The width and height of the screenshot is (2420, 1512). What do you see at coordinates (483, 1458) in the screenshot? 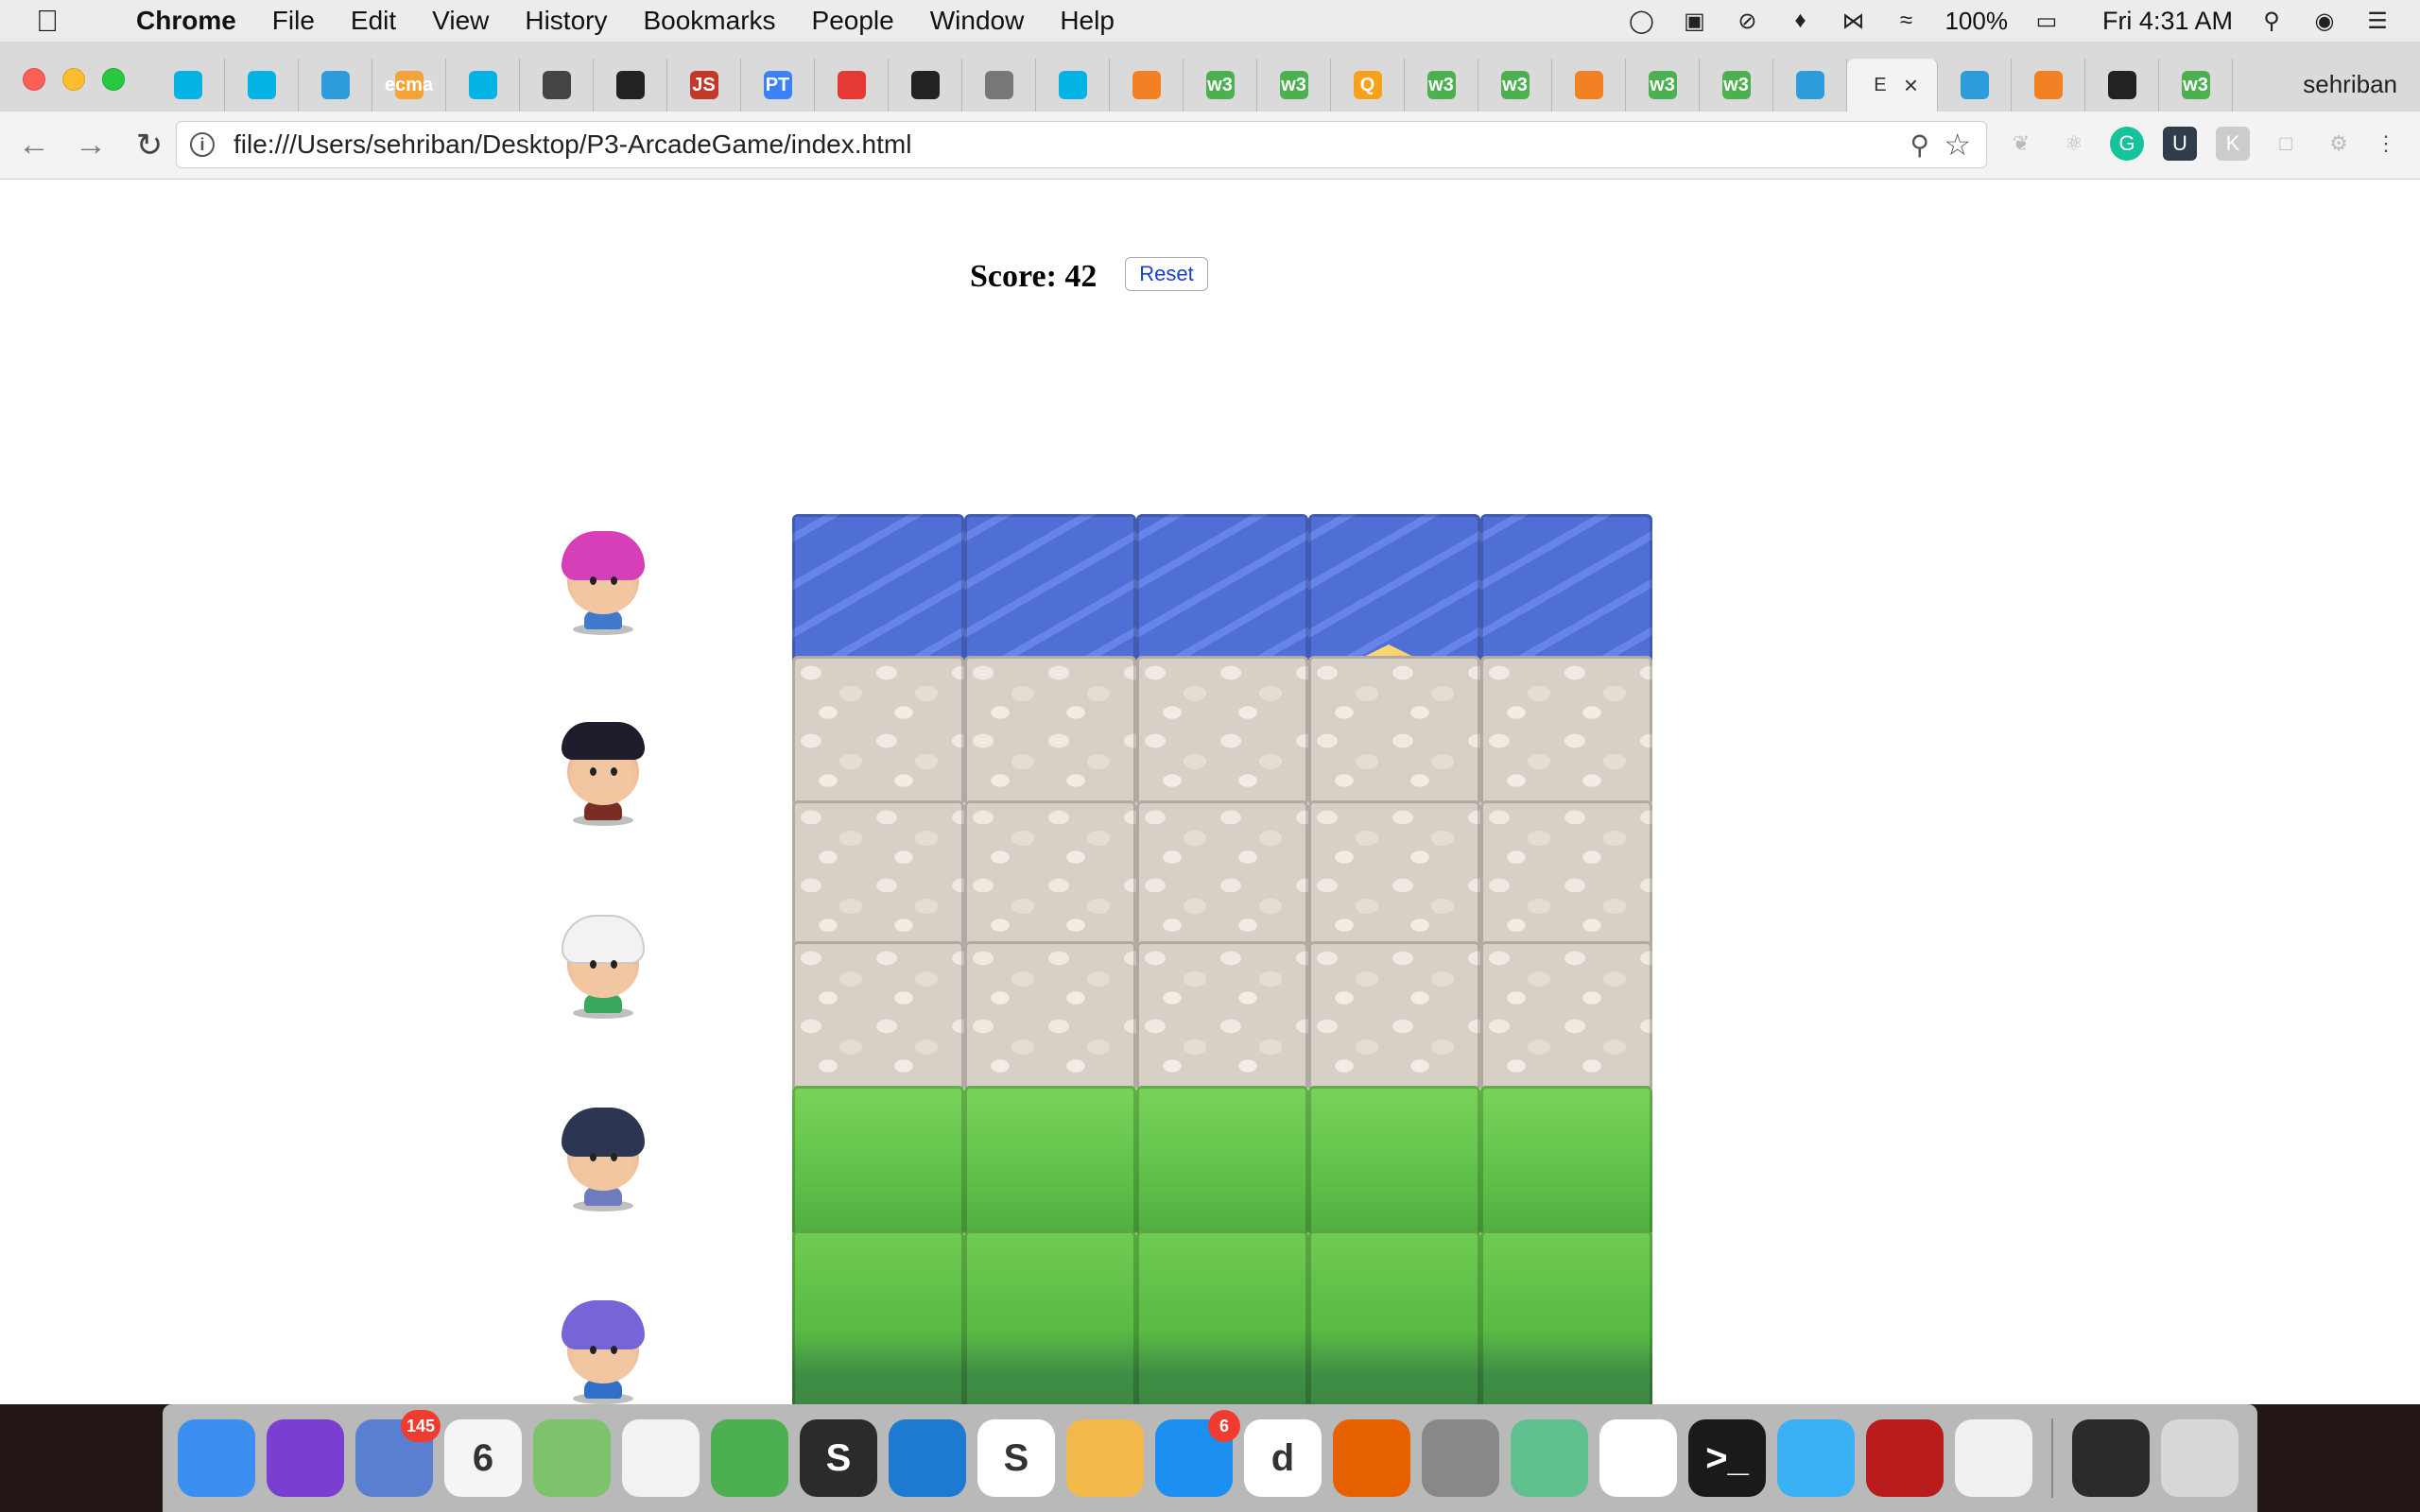
I see `calendar-icon: 6` at bounding box center [483, 1458].